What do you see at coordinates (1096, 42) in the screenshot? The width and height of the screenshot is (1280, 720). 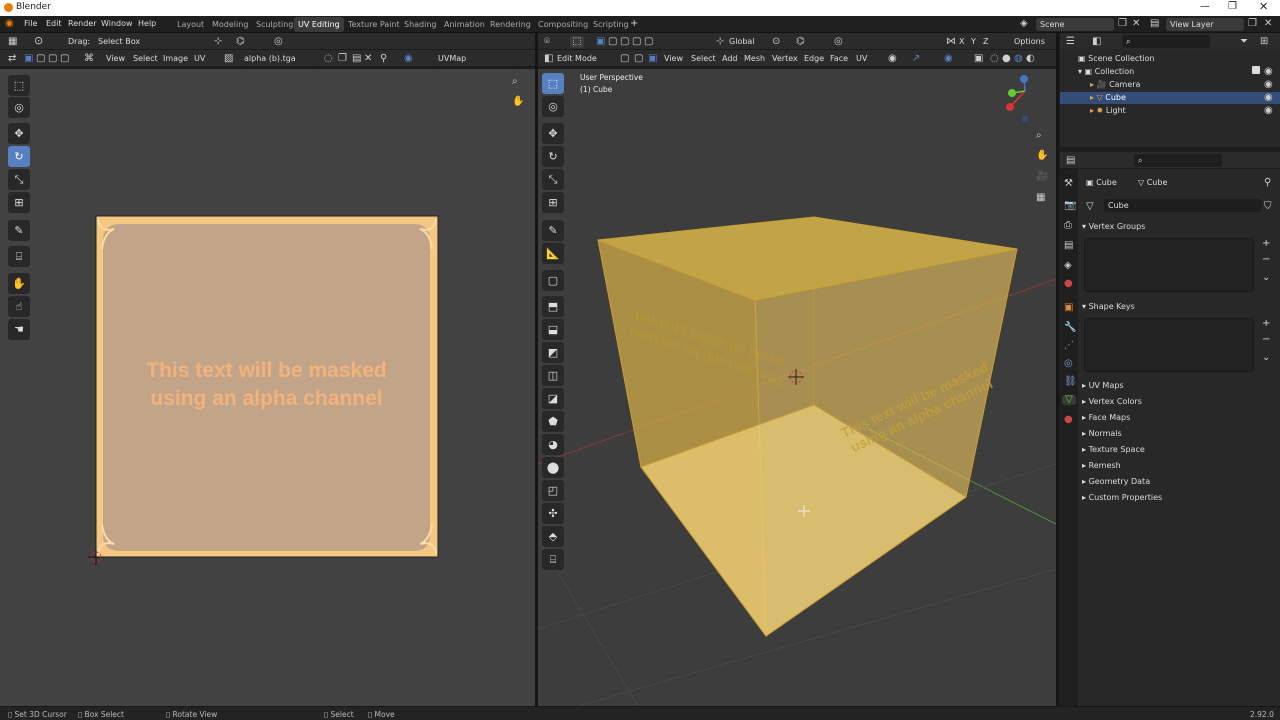 I see `display-mode-icon: ◧` at bounding box center [1096, 42].